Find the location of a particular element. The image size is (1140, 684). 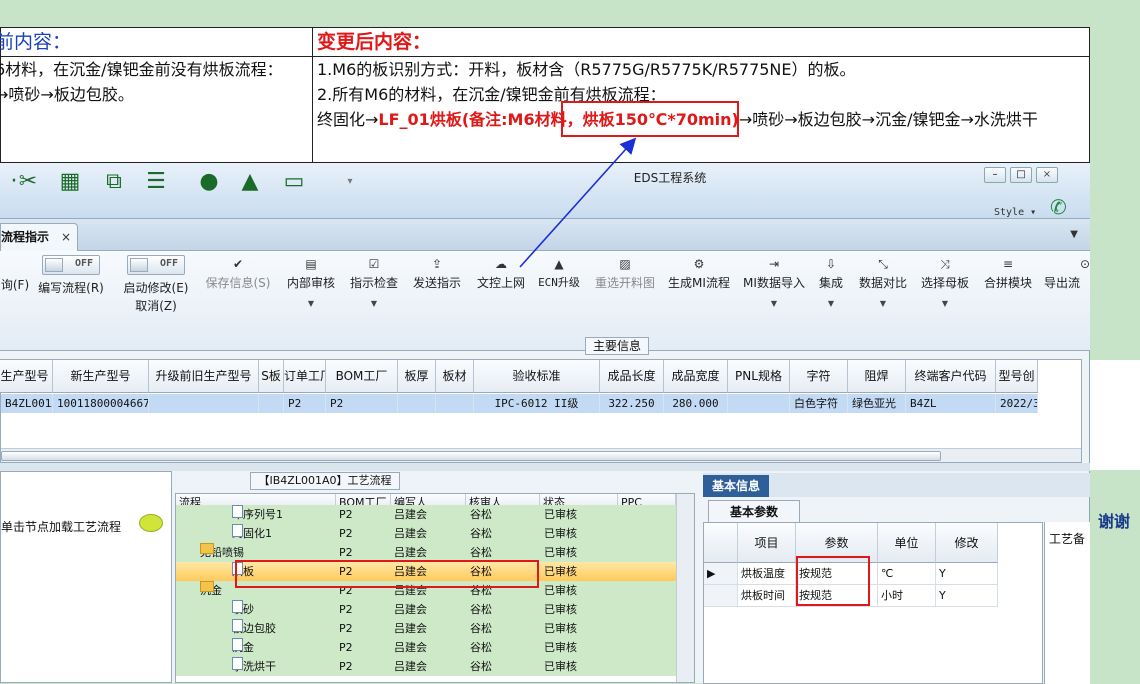

query-button: 询(F) is located at coordinates (15, 284).